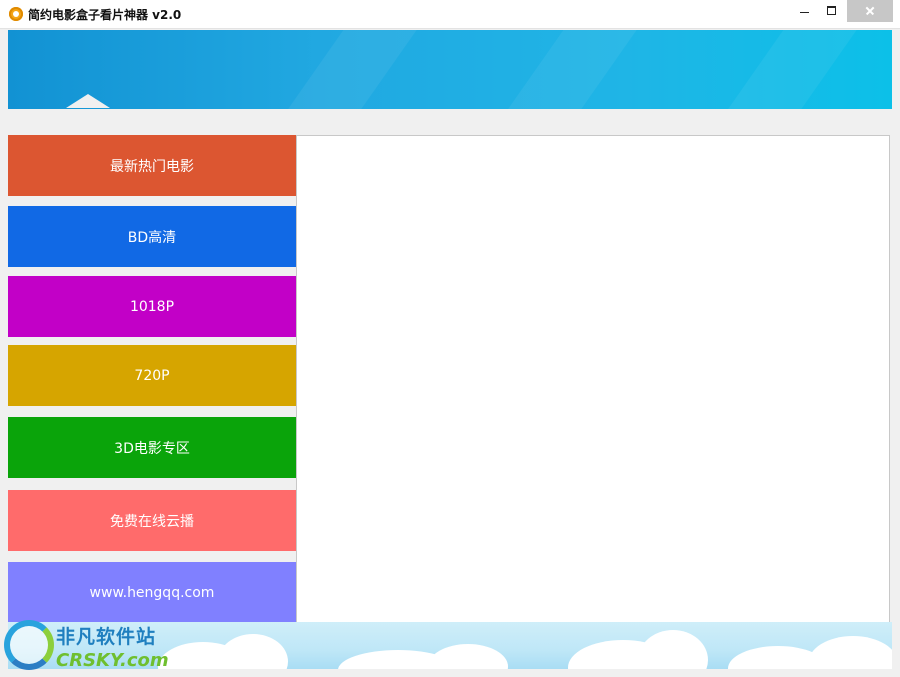  I want to click on watermark-cn-text: 非凡软件站, so click(106, 637).